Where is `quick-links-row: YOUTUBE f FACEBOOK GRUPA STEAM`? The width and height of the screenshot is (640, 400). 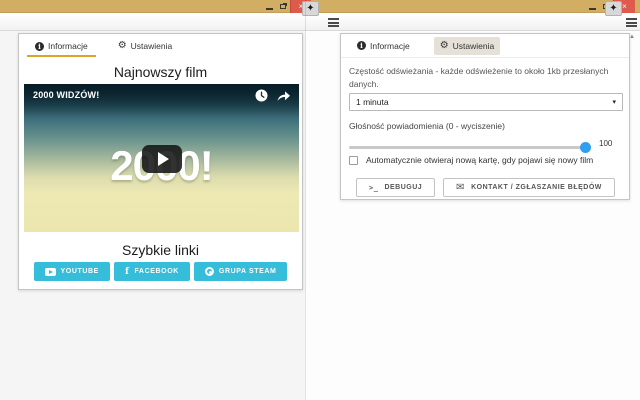
quick-links-row: YOUTUBE f FACEBOOK GRUPA STEAM is located at coordinates (160, 271).